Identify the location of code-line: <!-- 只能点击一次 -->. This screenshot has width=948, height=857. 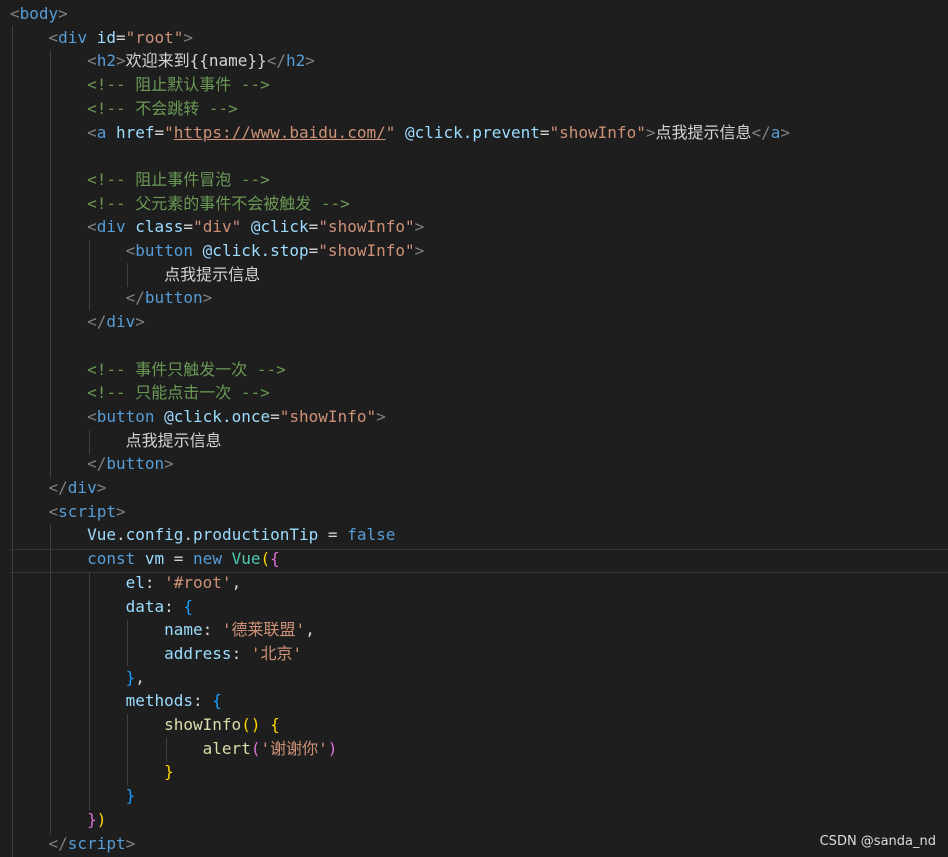
(140, 393).